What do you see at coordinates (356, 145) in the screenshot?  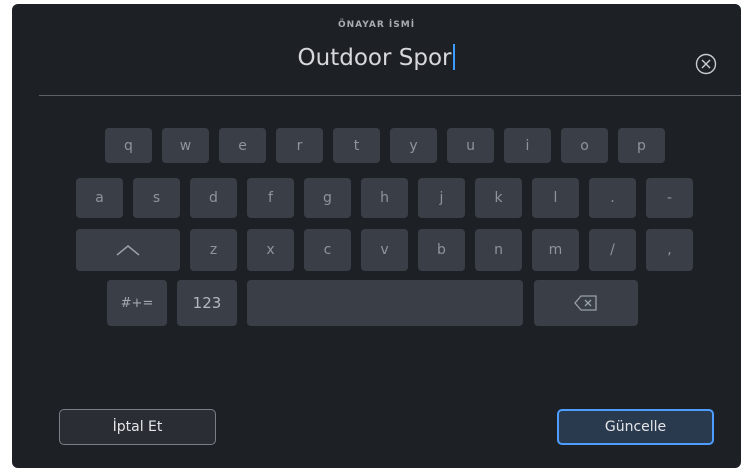 I see `key-t: t` at bounding box center [356, 145].